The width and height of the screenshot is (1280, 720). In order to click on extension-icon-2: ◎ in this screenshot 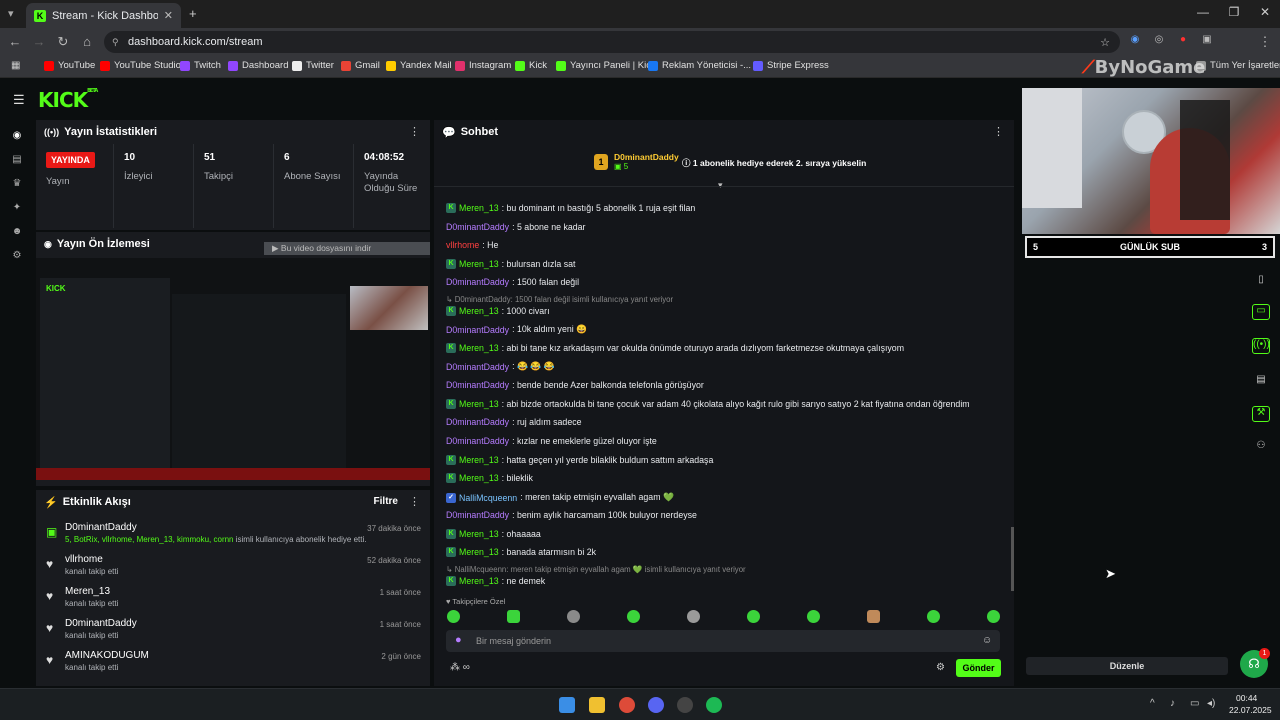, I will do `click(1159, 39)`.